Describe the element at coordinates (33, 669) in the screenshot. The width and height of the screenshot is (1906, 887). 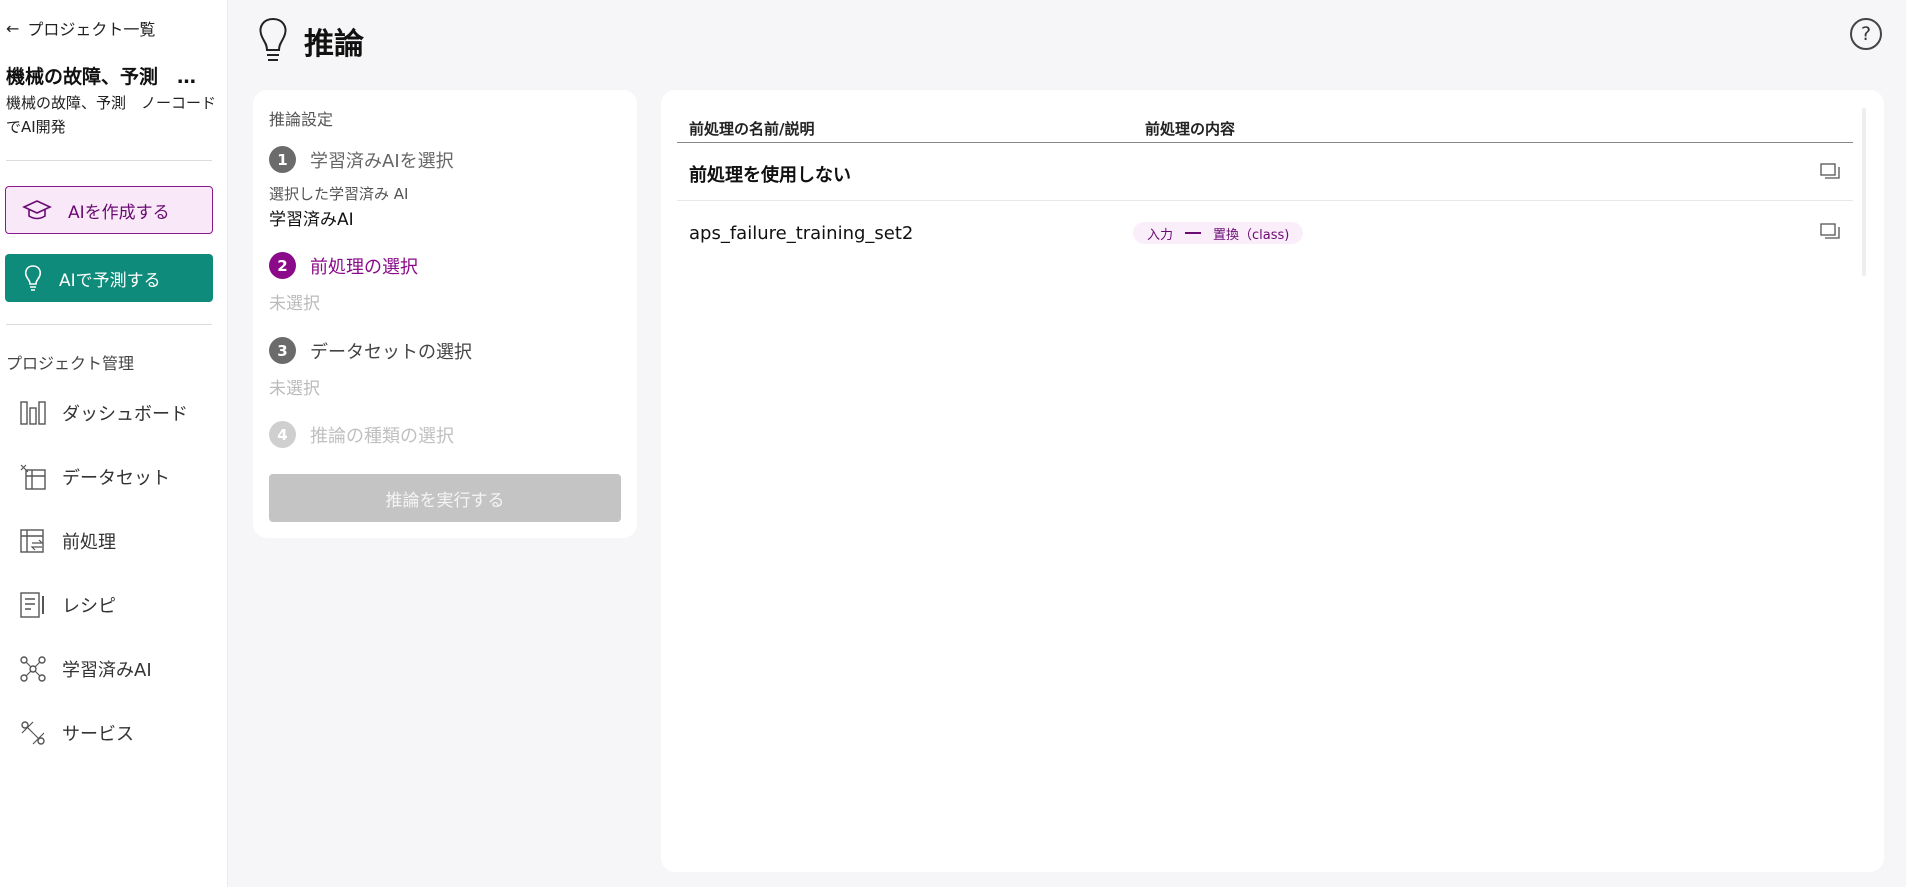
I see `trained-ai-icon` at that location.